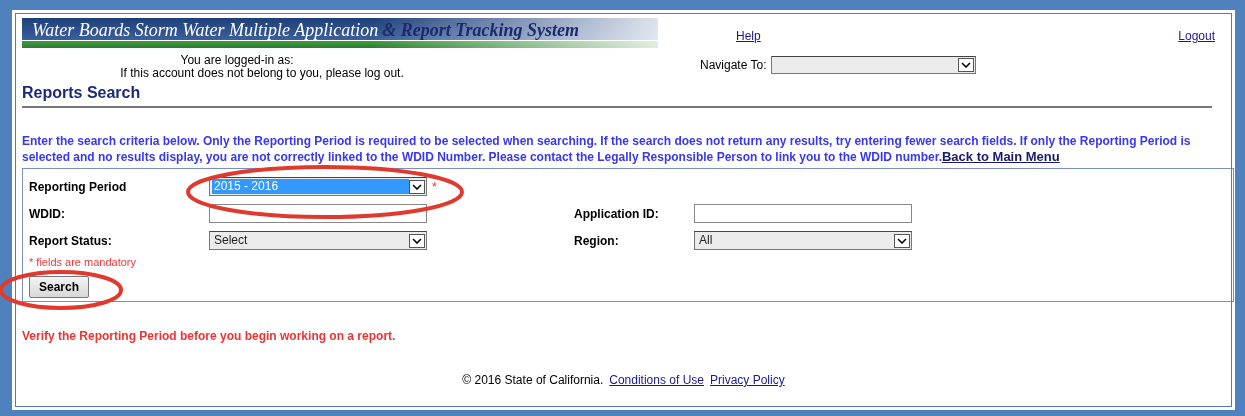 The width and height of the screenshot is (1245, 416). What do you see at coordinates (607, 149) in the screenshot?
I see `instructions-text: Enter the search criteria below. Only the Reporting Period is required to be selected when searching. If the search does not return any results, try entering fewer search fields. If only the Reporting Period is selected and no results display, you are not correctly linked to the WDID Number. Please contact the Legally Responsible Person to link you to the WDID number.Back to Main Menu` at bounding box center [607, 149].